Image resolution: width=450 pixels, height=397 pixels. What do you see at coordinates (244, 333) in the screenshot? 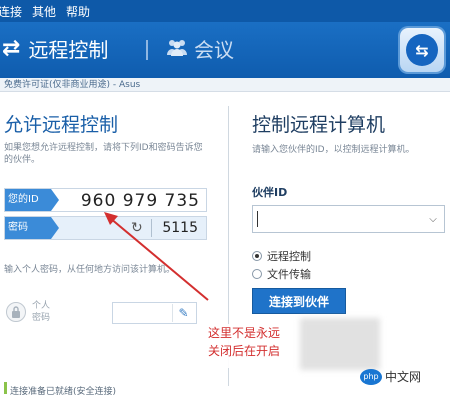
I see `annotation-line1: 这里不是永远` at bounding box center [244, 333].